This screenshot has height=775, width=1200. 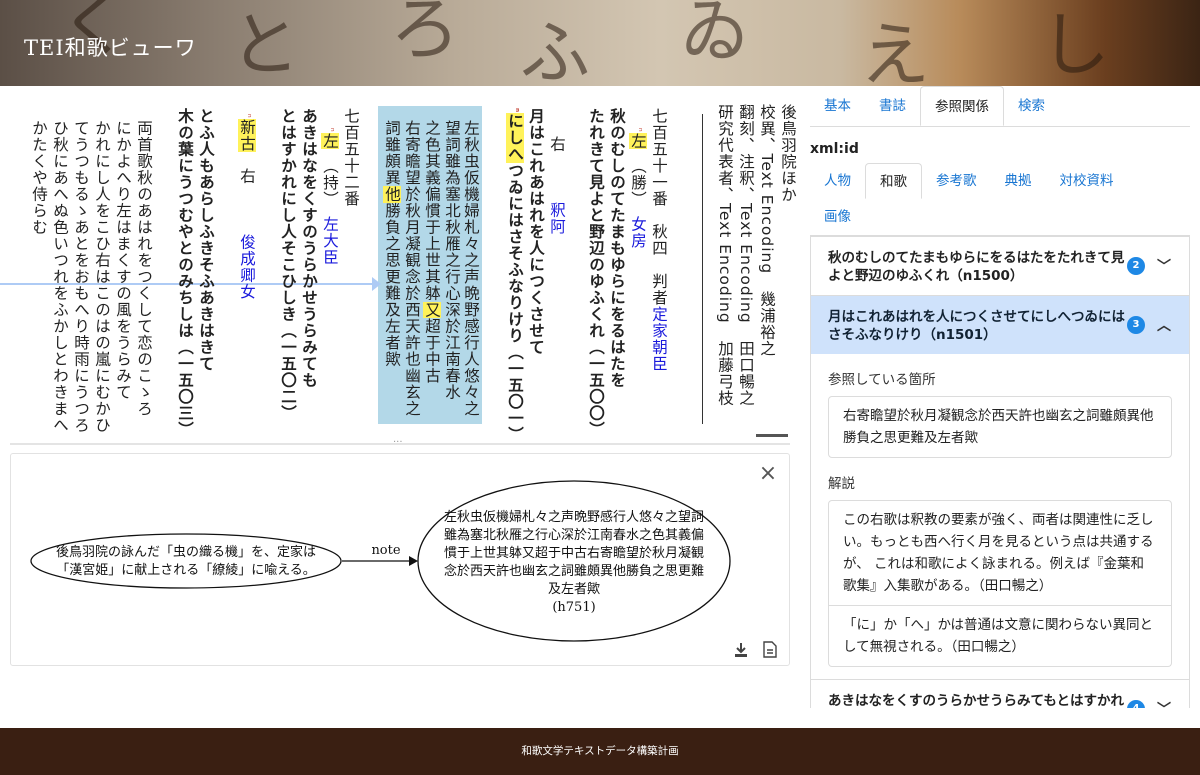 What do you see at coordinates (186, 570) in the screenshot?
I see `graph-node-text: 「漢宮姫」に献上される「繚綾」に喩える。` at bounding box center [186, 570].